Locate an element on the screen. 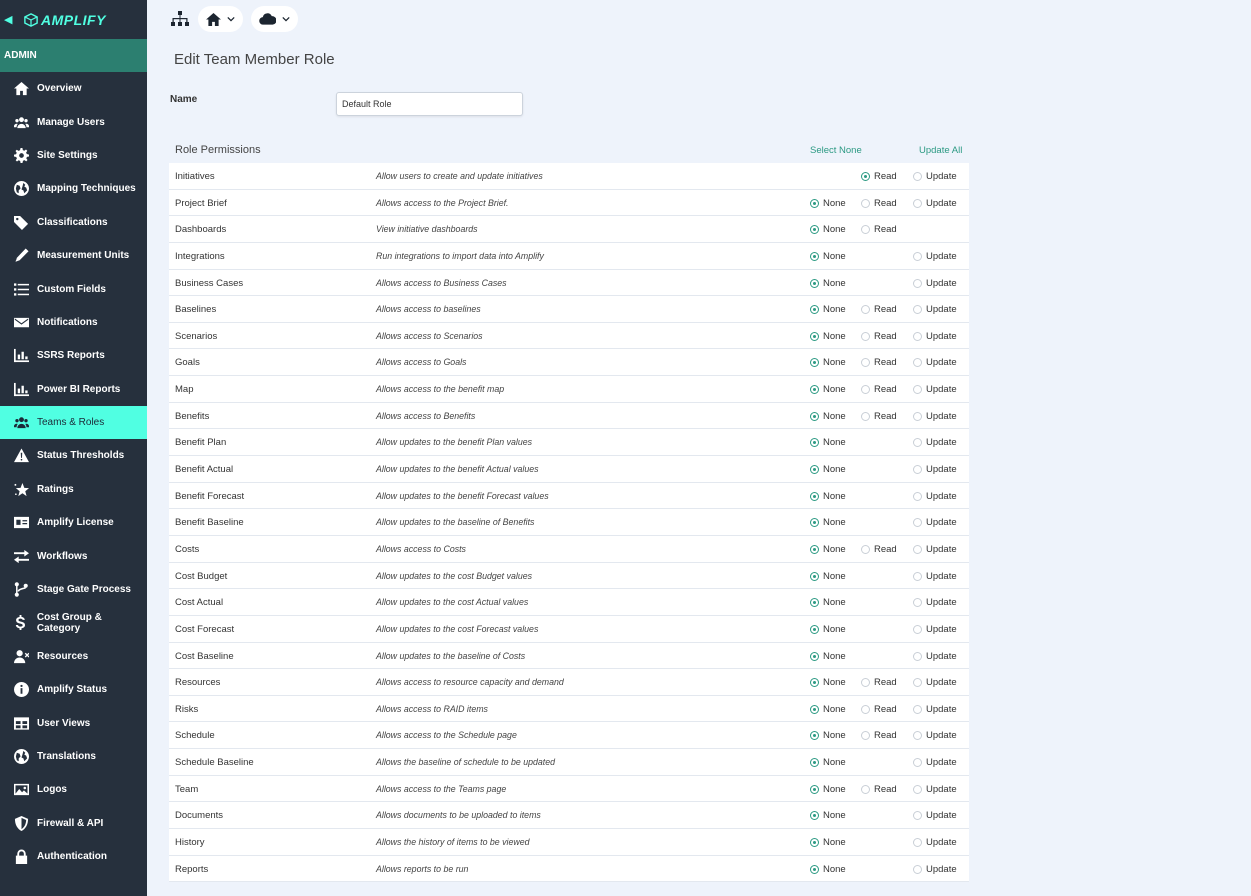  sidebar-item-translations: Translations is located at coordinates (73, 756).